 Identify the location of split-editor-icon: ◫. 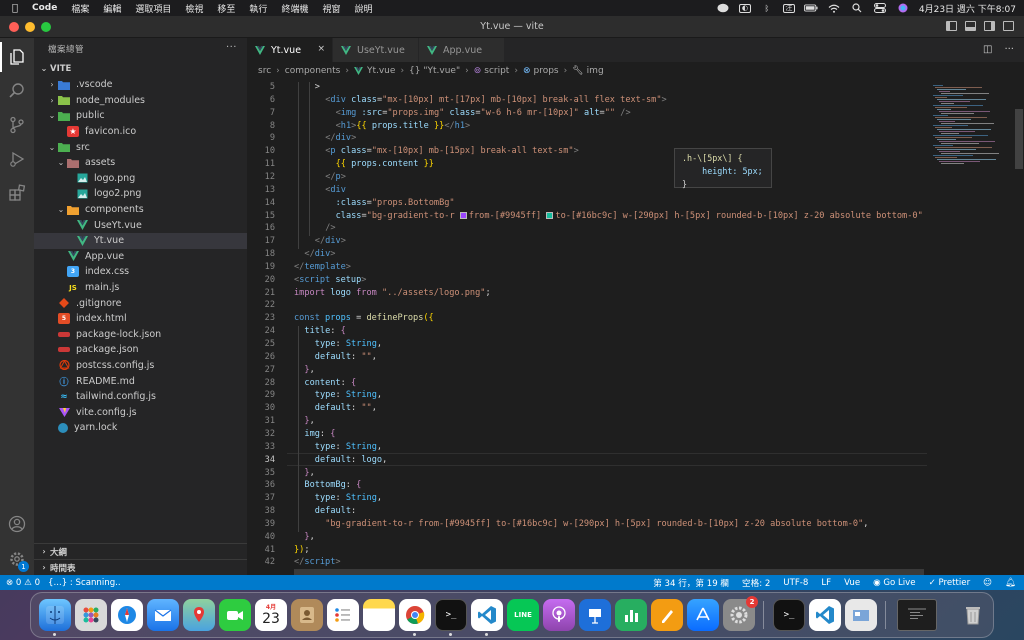
(987, 49).